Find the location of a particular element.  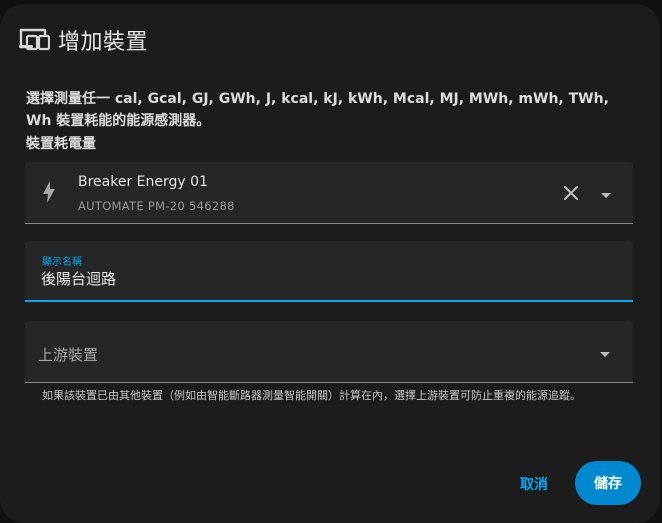

dialog-header: 增加裝置 is located at coordinates (83, 40).